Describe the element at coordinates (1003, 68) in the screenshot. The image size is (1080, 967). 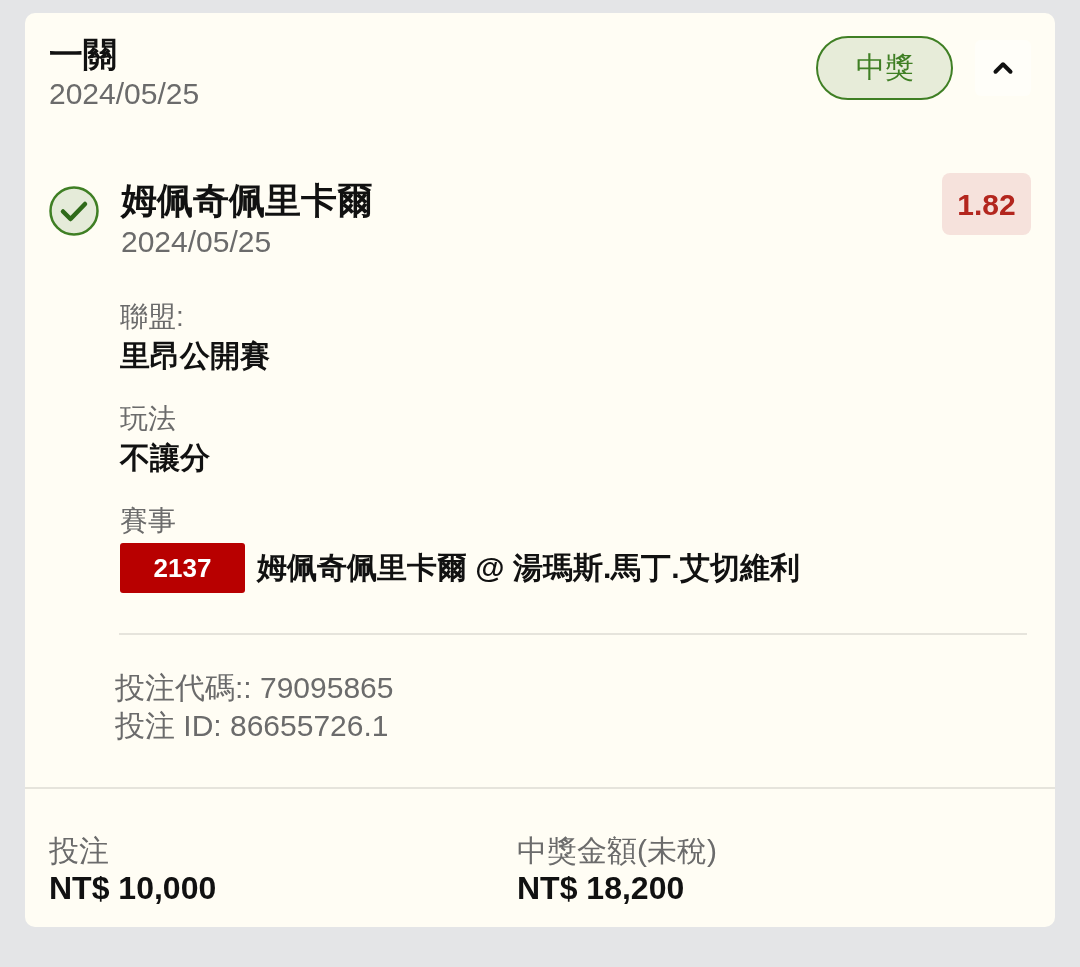
I see `collapse-button` at that location.